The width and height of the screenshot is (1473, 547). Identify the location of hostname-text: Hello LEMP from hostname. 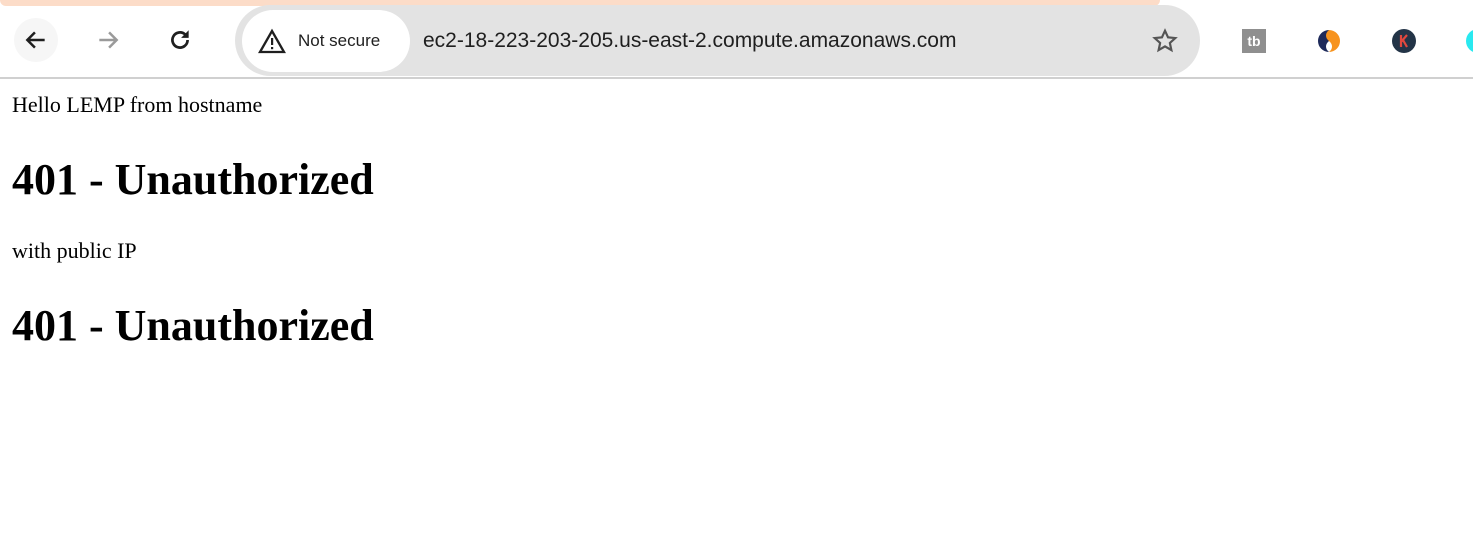
(137, 104).